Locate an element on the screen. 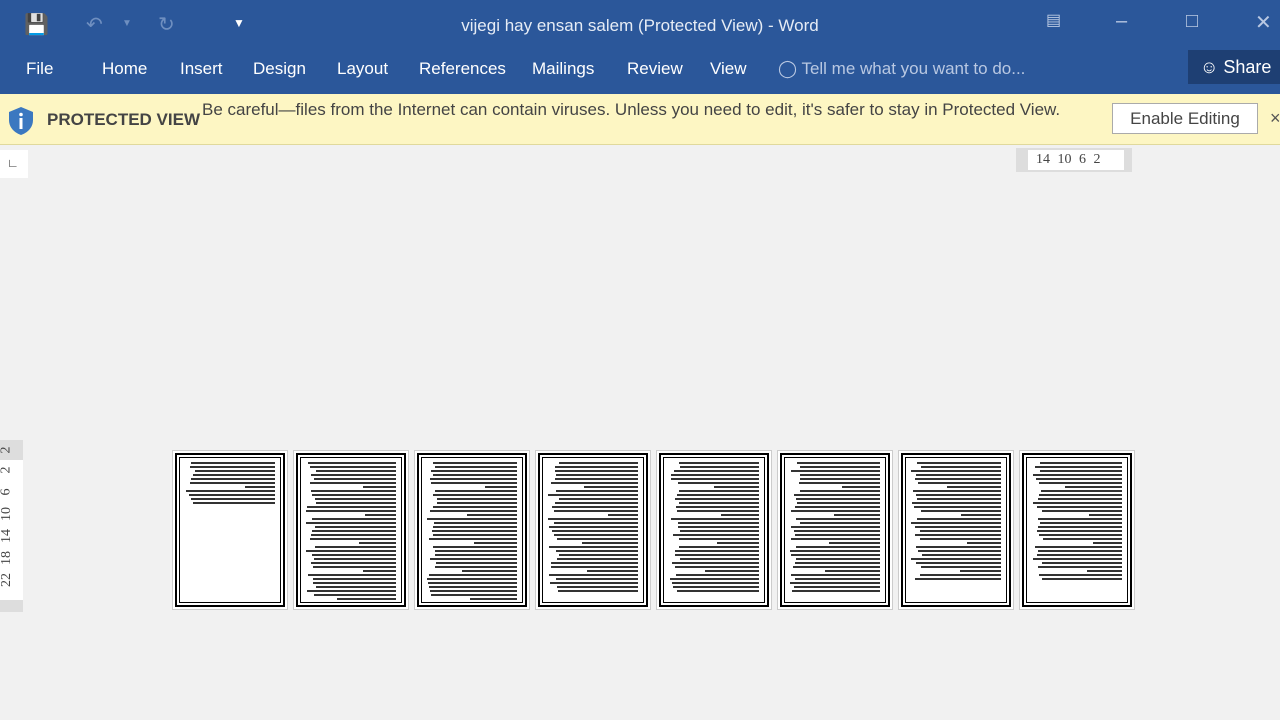 The height and width of the screenshot is (720, 1280). ruler-number: 18 is located at coordinates (7, 558).